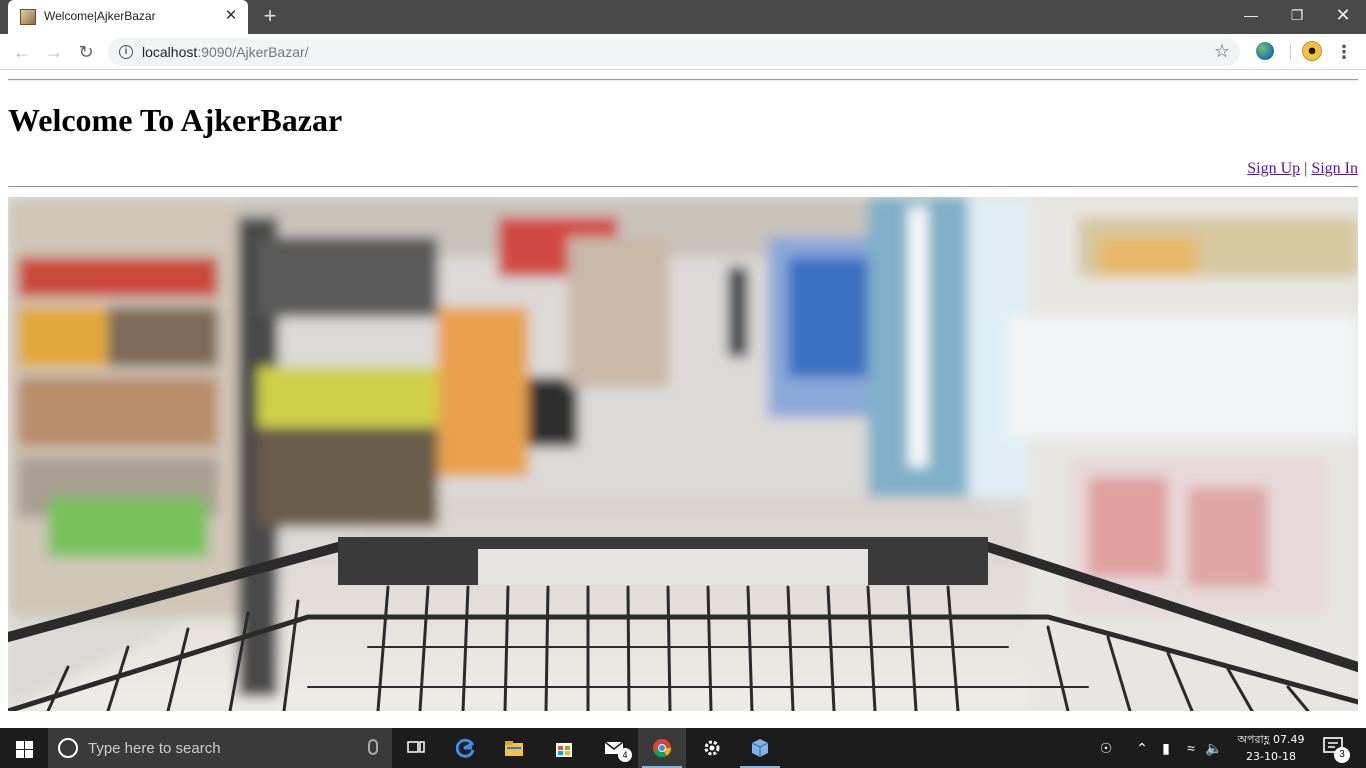 The height and width of the screenshot is (768, 1366). What do you see at coordinates (1271, 756) in the screenshot?
I see `clock-date: 23-10-18` at bounding box center [1271, 756].